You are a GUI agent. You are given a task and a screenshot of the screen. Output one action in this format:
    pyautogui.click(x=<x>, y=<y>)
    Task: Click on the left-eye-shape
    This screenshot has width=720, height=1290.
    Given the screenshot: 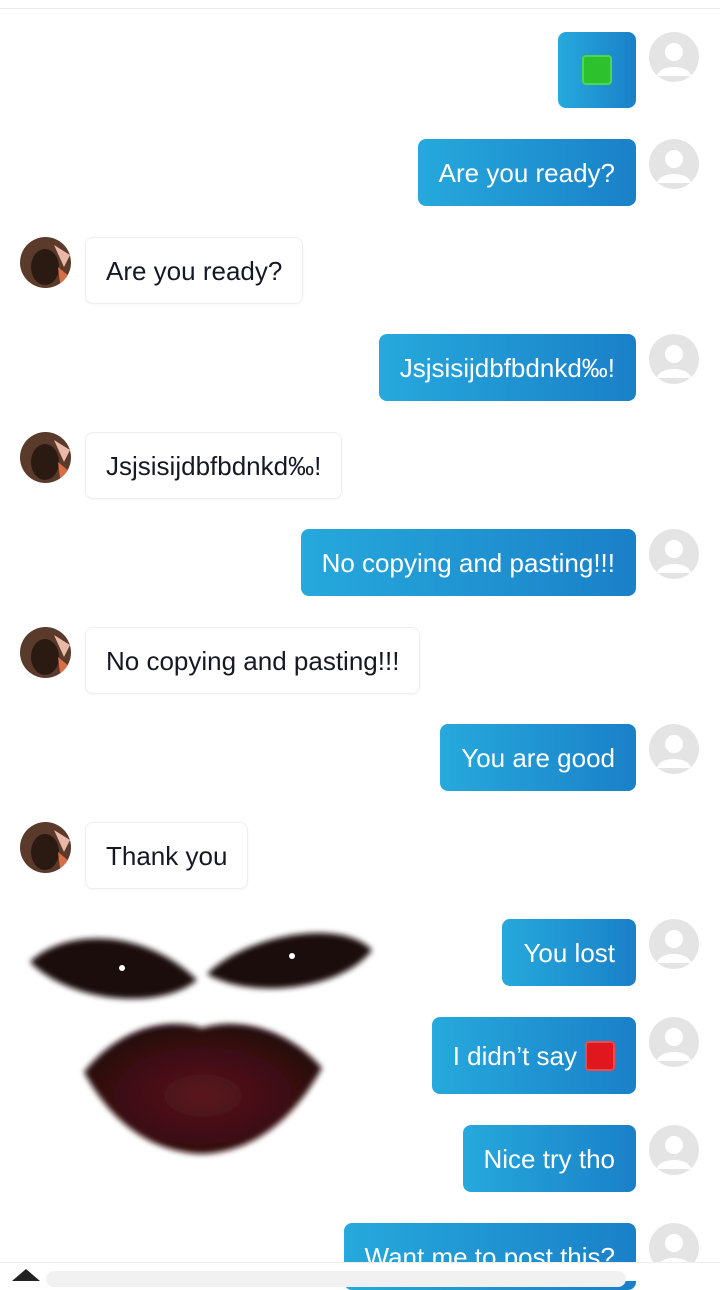 What is the action you would take?
    pyautogui.click(x=113, y=968)
    